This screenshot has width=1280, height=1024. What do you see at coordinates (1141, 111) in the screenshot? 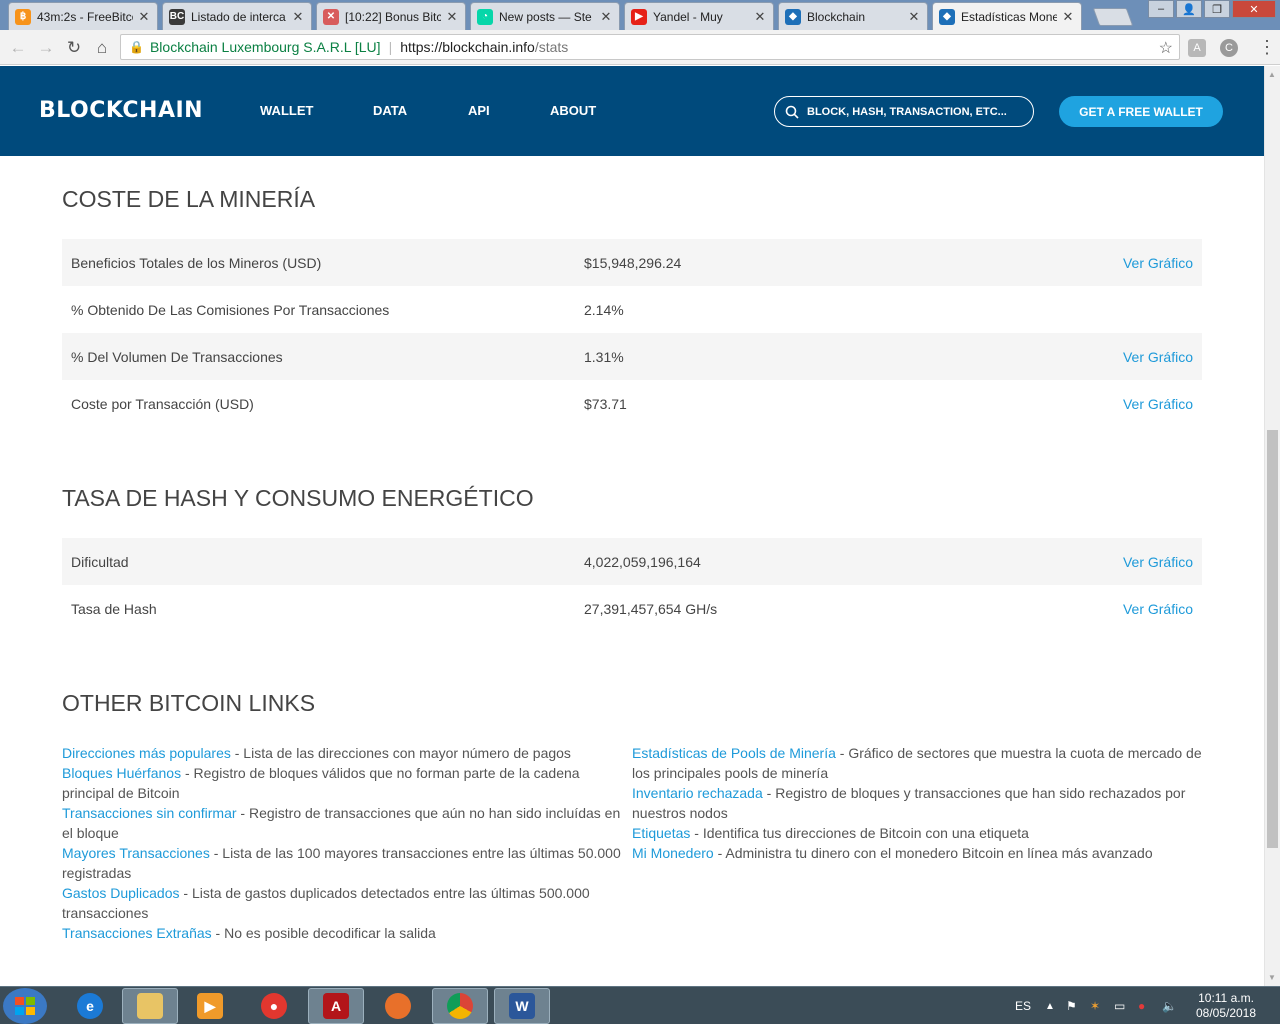
I see `get-free-wallet-button: GET A FREE WALLET` at bounding box center [1141, 111].